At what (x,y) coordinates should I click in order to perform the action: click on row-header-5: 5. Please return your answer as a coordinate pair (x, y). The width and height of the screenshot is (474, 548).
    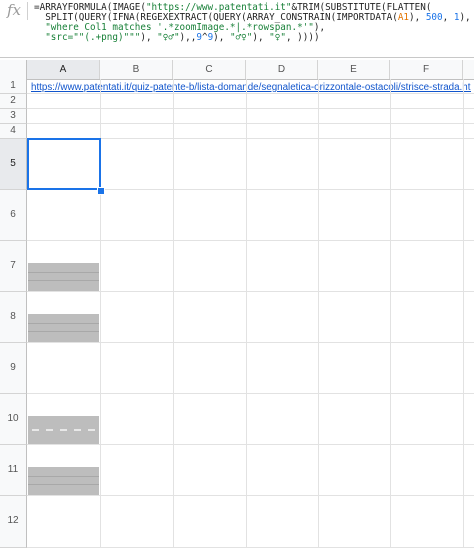
    Looking at the image, I should click on (13, 164).